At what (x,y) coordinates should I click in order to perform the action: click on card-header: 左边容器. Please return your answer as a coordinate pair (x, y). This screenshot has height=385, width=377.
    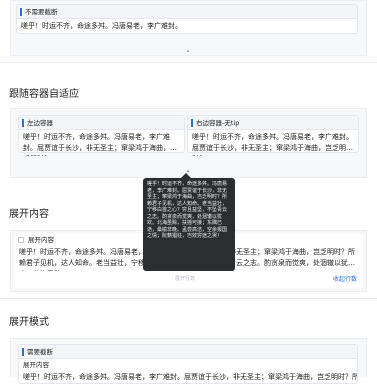
    Looking at the image, I should click on (101, 123).